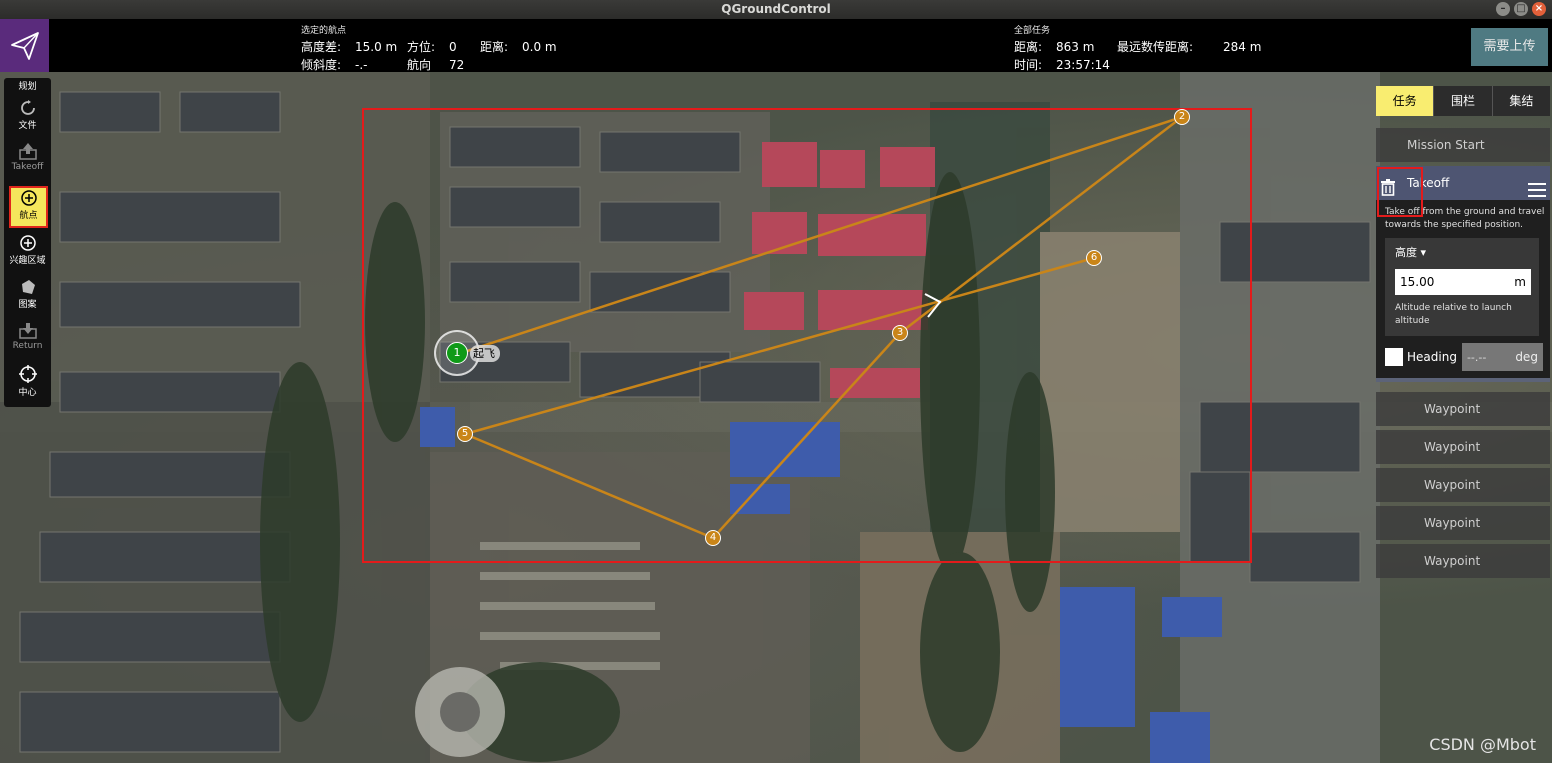 The width and height of the screenshot is (1552, 763). What do you see at coordinates (27, 385) in the screenshot?
I see `tool-center: 中心` at bounding box center [27, 385].